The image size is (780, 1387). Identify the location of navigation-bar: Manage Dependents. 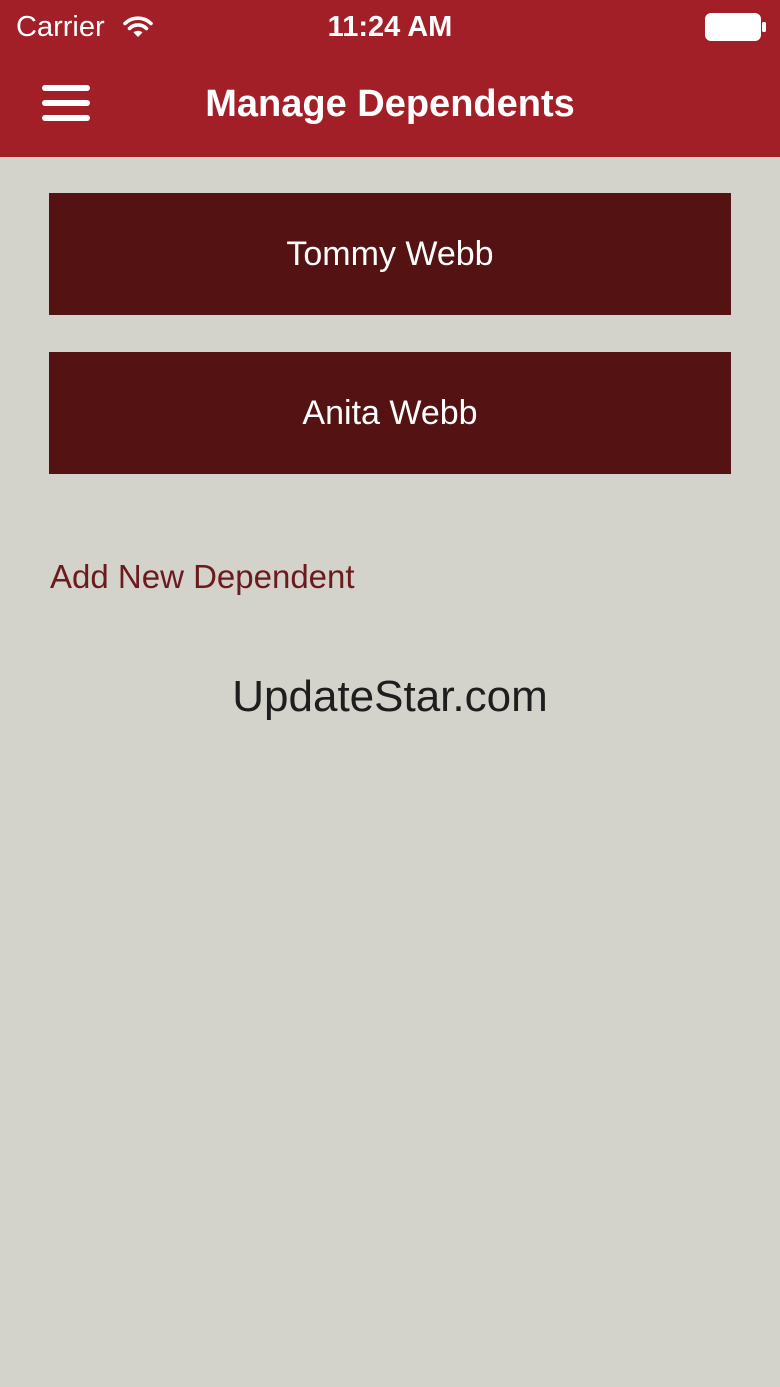
(390, 105).